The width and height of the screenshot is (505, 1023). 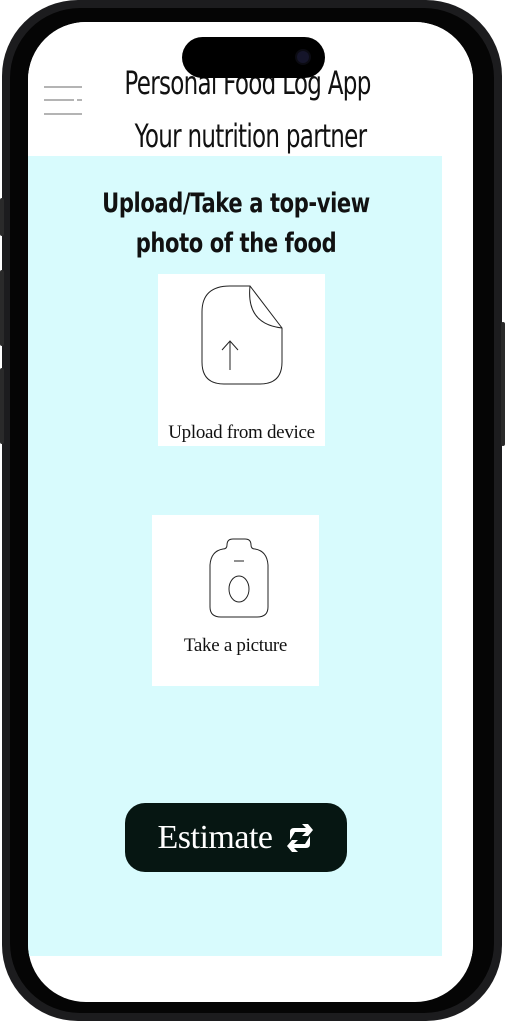 What do you see at coordinates (250, 136) in the screenshot?
I see `app-subtitle: Your nutrition partner` at bounding box center [250, 136].